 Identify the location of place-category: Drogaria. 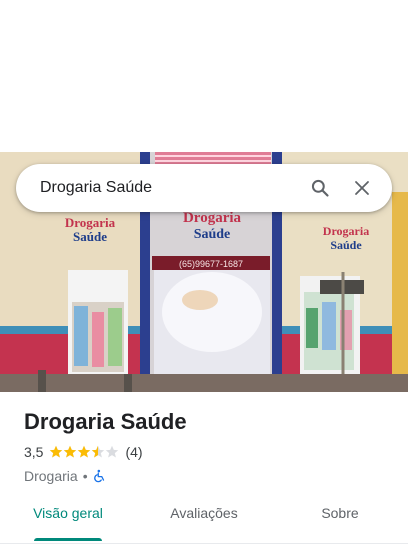
(51, 476).